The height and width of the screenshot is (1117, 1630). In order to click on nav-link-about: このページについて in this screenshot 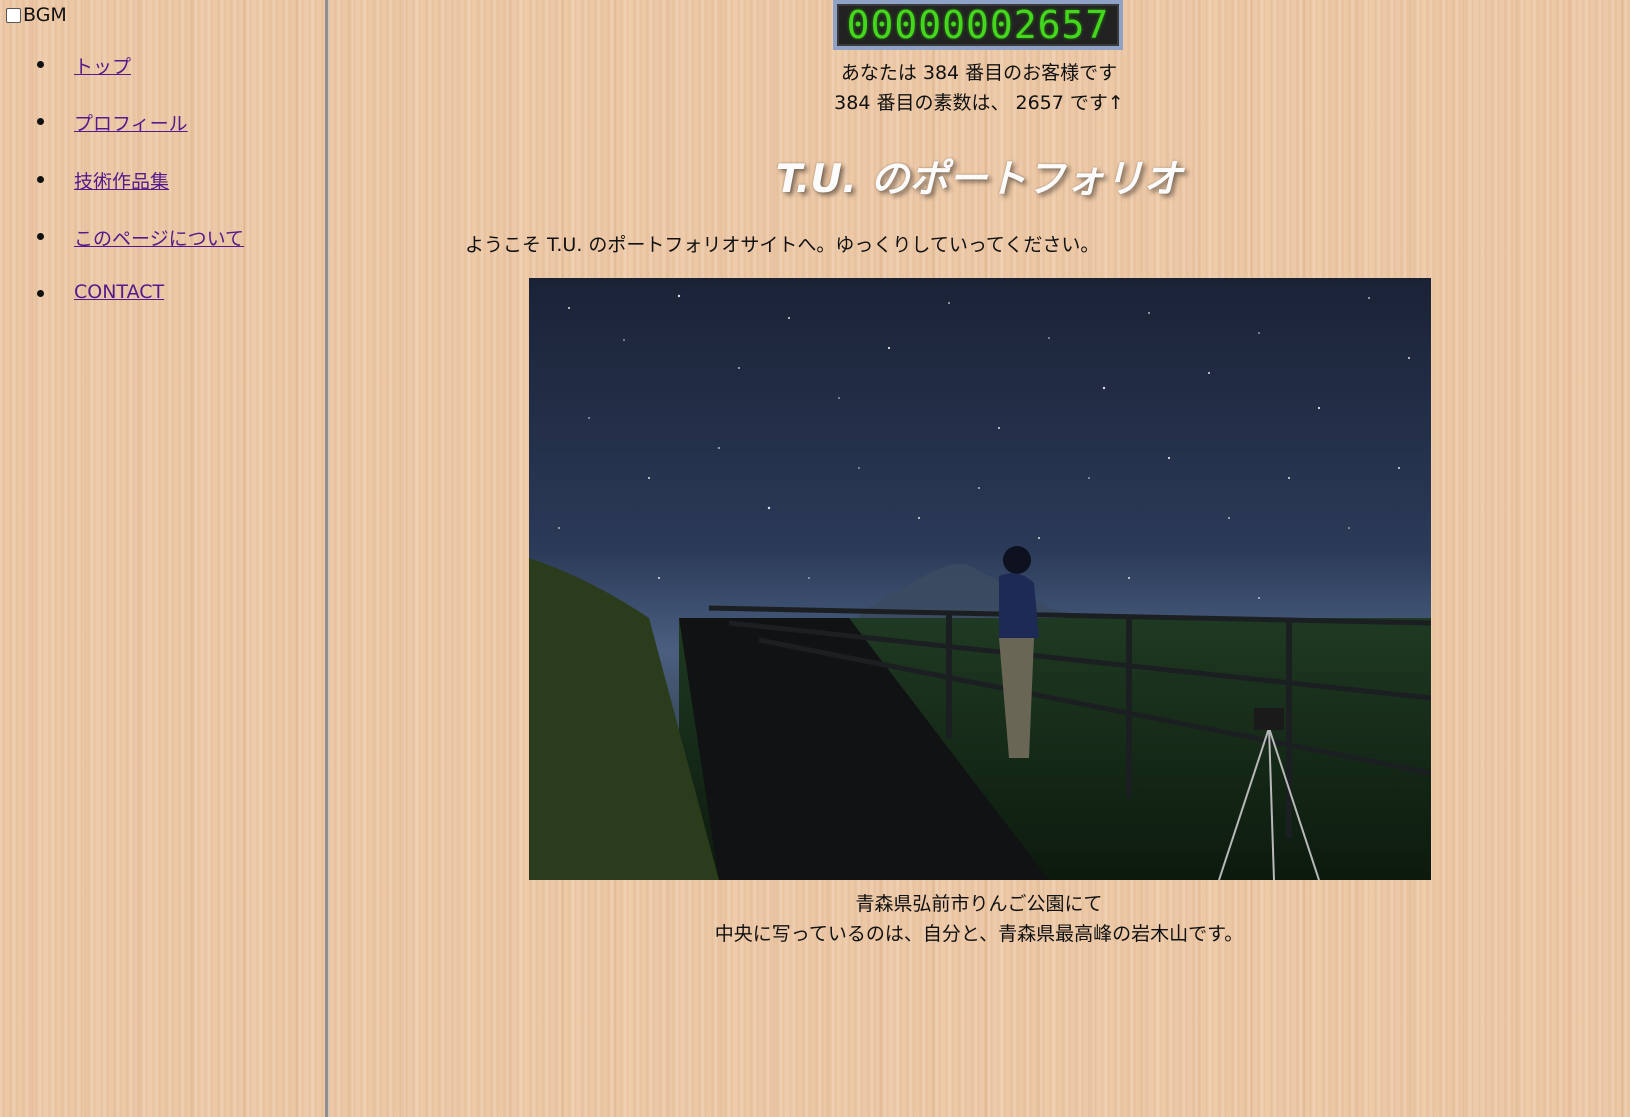, I will do `click(159, 237)`.